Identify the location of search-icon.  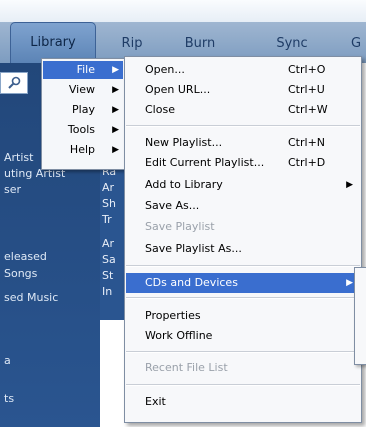
(14, 82).